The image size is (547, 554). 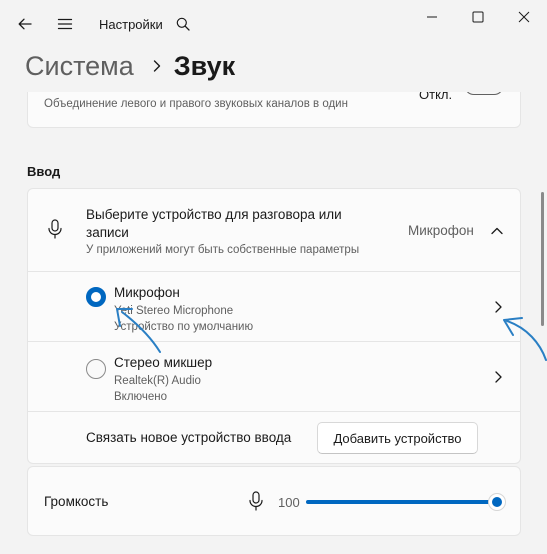 I want to click on input-volume-card: Громкость 100, so click(x=274, y=501).